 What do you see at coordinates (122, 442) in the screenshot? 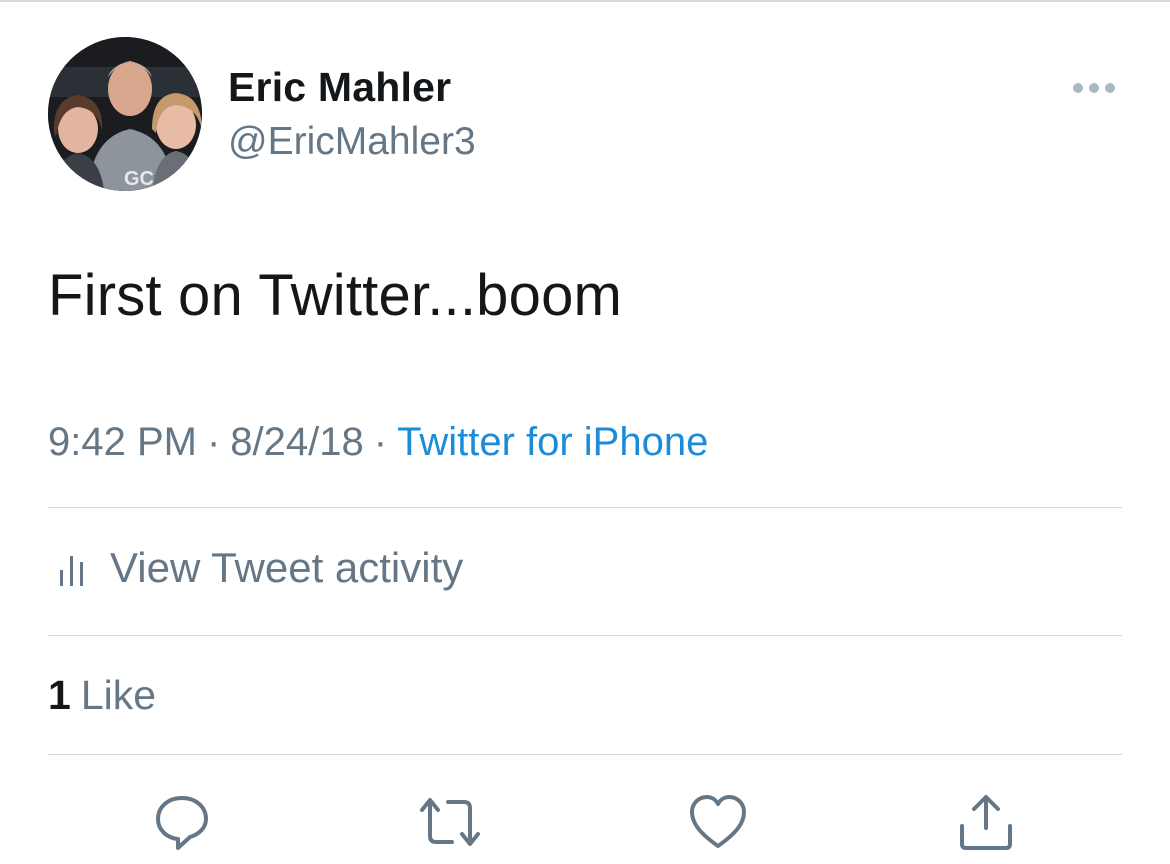
I see `tweet-time: 9:42 PM` at bounding box center [122, 442].